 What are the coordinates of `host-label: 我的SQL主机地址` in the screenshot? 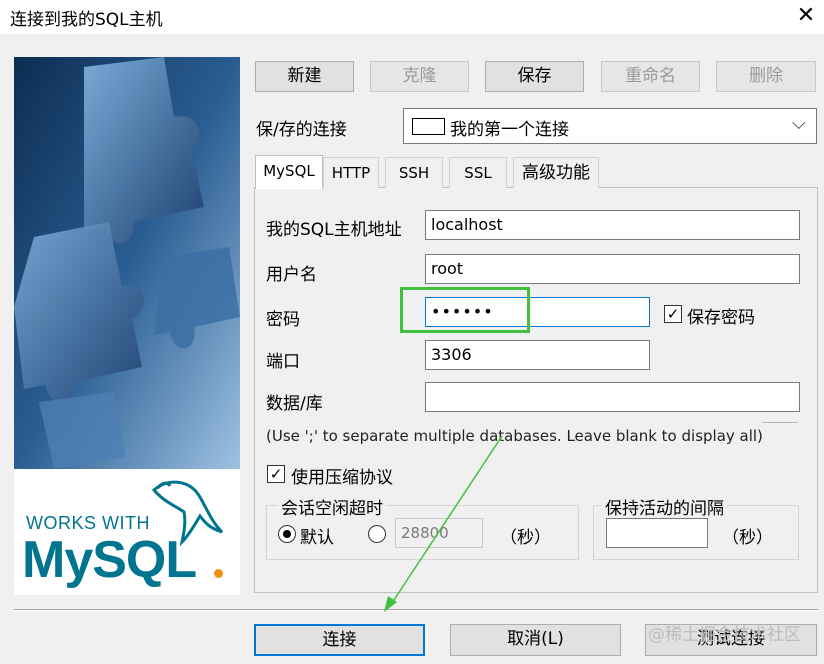 It's located at (334, 230).